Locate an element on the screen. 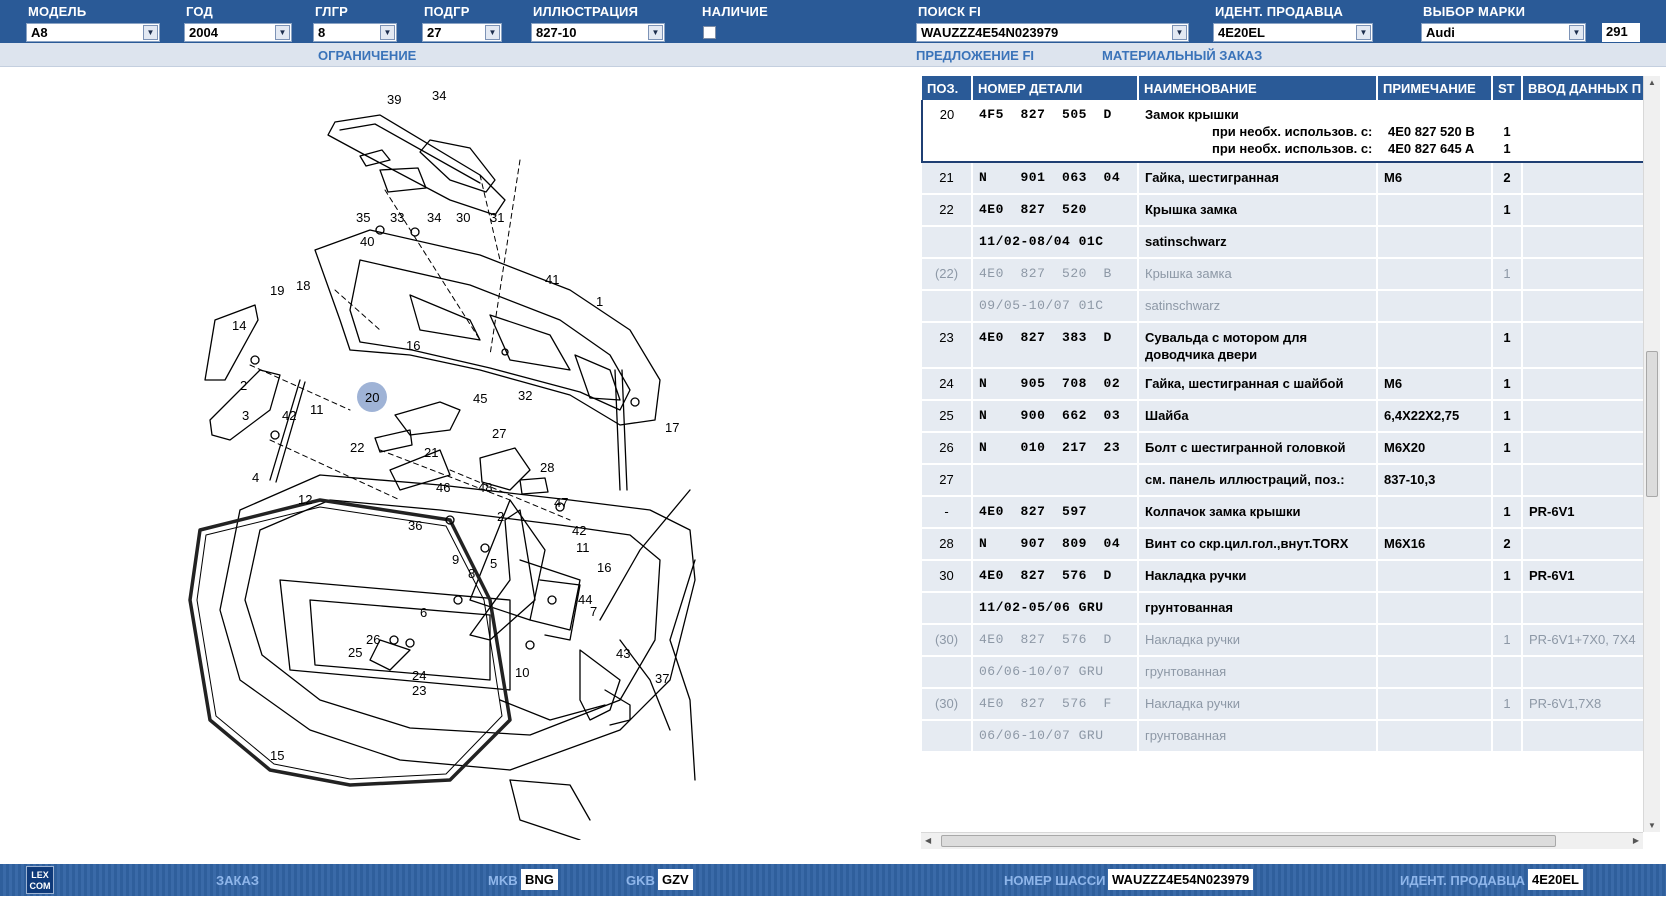  callout-label: 20 is located at coordinates (372, 397).